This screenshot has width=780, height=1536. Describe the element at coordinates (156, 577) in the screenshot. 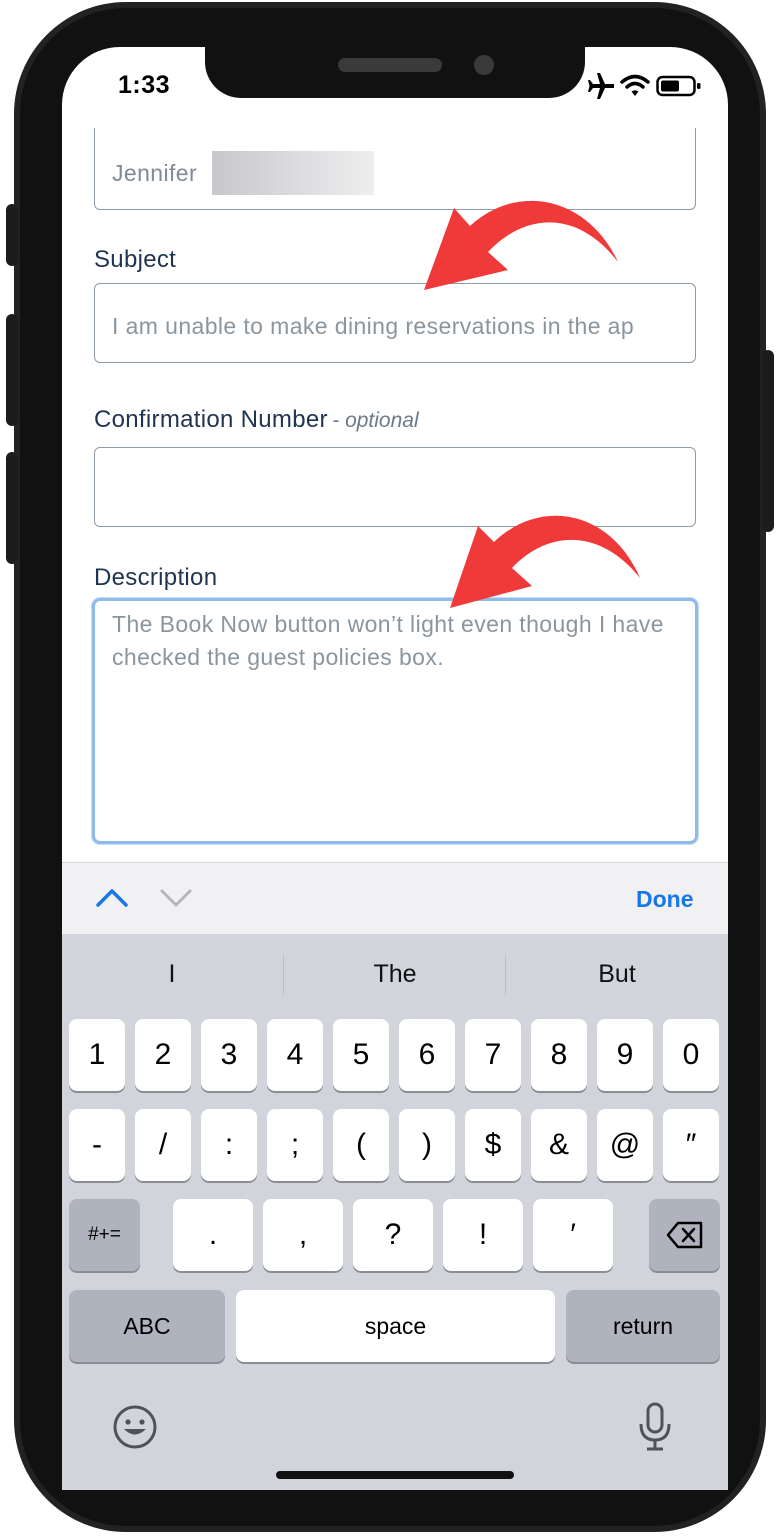

I see `description-label: Description` at that location.